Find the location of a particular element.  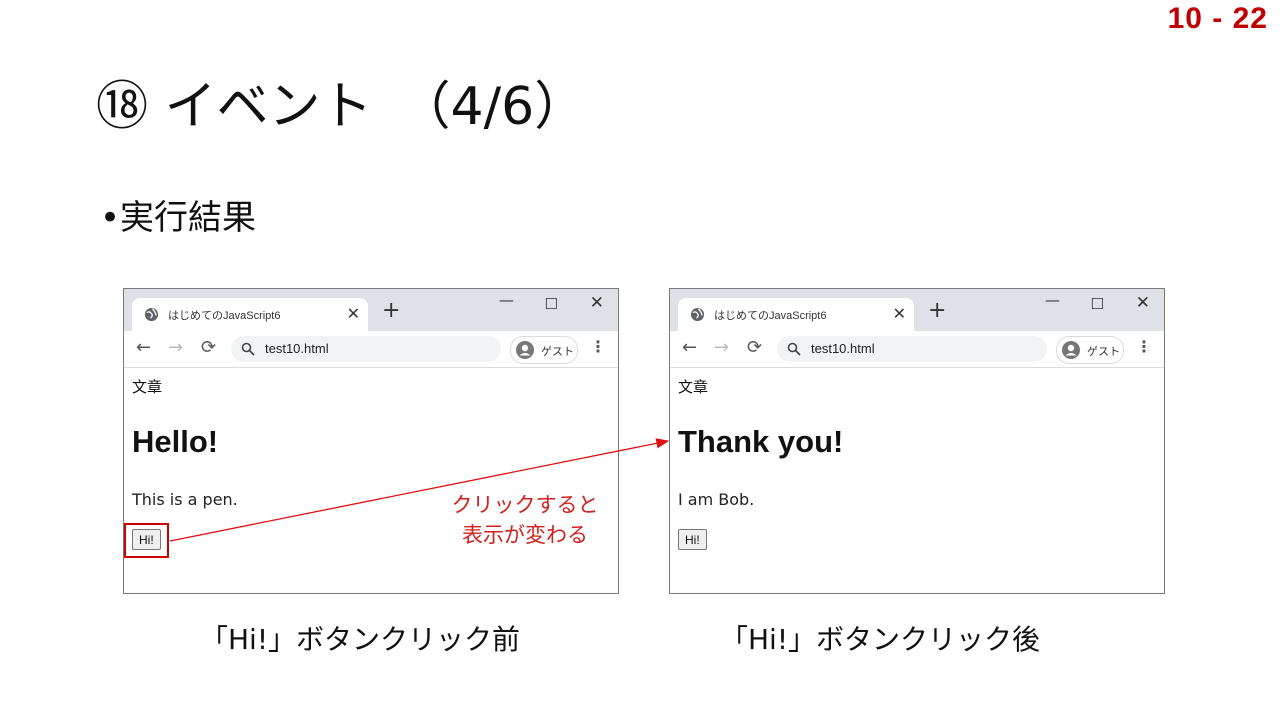

slide-title: ⑱ イベント （4/6） is located at coordinates (341, 107).